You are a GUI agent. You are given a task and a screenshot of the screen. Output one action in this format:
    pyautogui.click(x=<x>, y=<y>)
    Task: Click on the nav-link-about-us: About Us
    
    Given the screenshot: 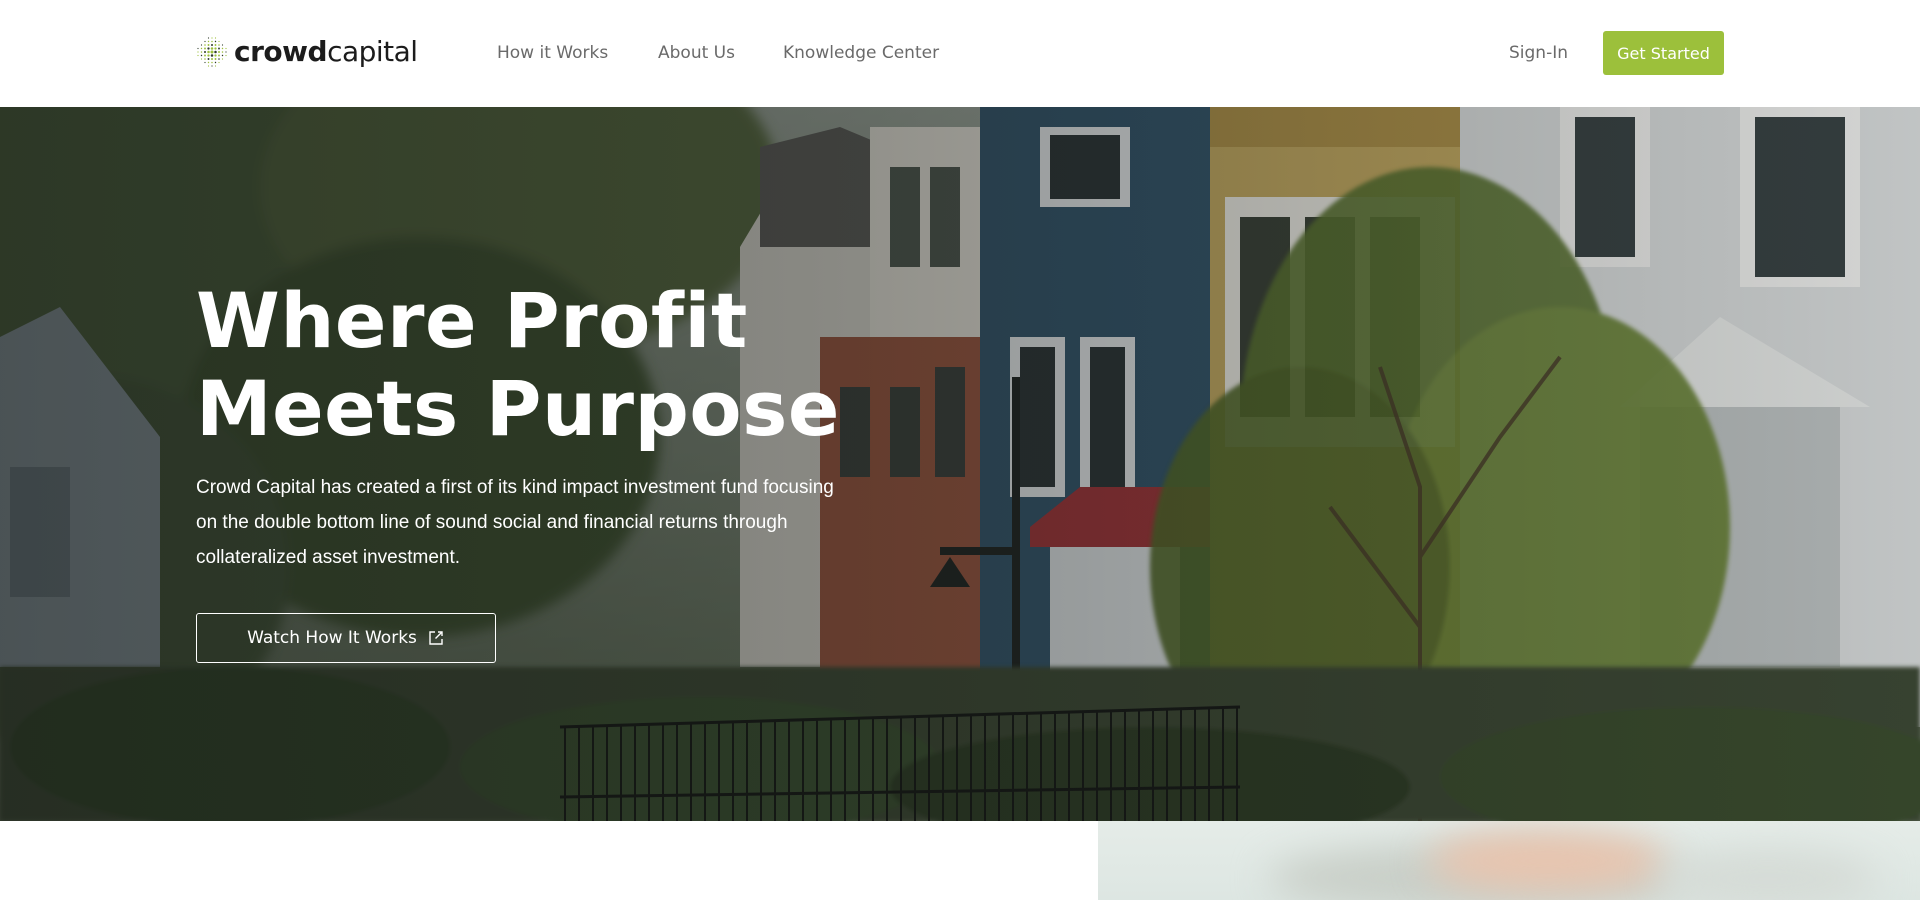 What is the action you would take?
    pyautogui.click(x=696, y=53)
    